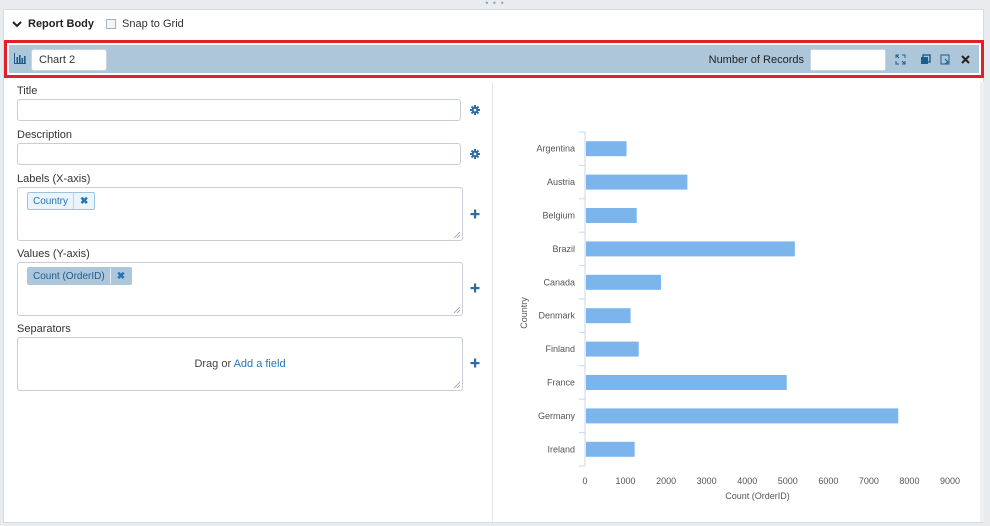  I want to click on drag-hint: Drag or Add a field, so click(240, 364).